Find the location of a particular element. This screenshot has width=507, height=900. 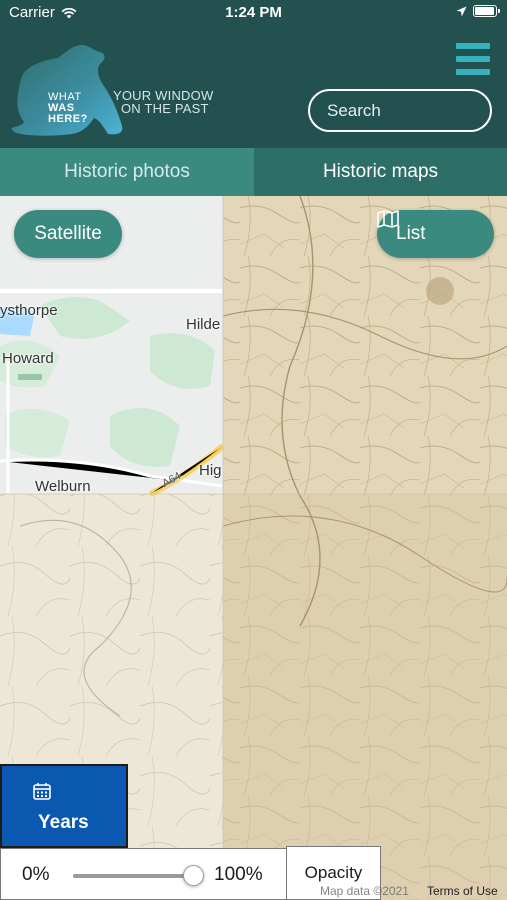

location-arrow-icon is located at coordinates (461, 11).